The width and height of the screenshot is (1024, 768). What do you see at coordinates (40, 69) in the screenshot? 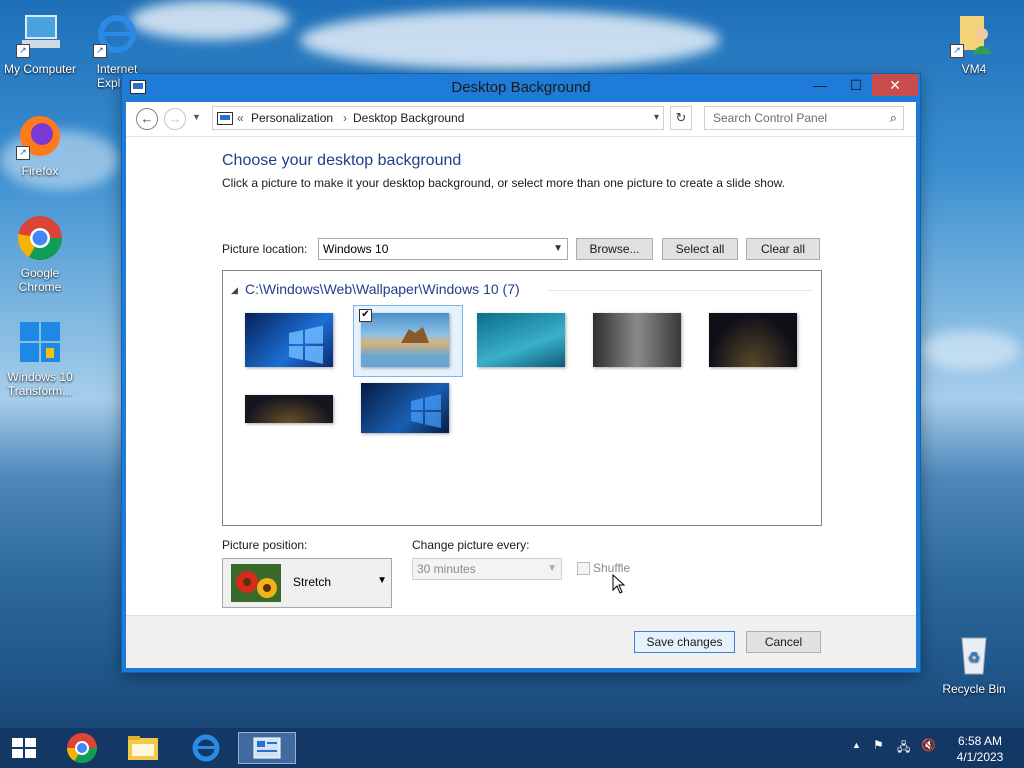
I see `desktop-icon-label: My Computer` at bounding box center [40, 69].